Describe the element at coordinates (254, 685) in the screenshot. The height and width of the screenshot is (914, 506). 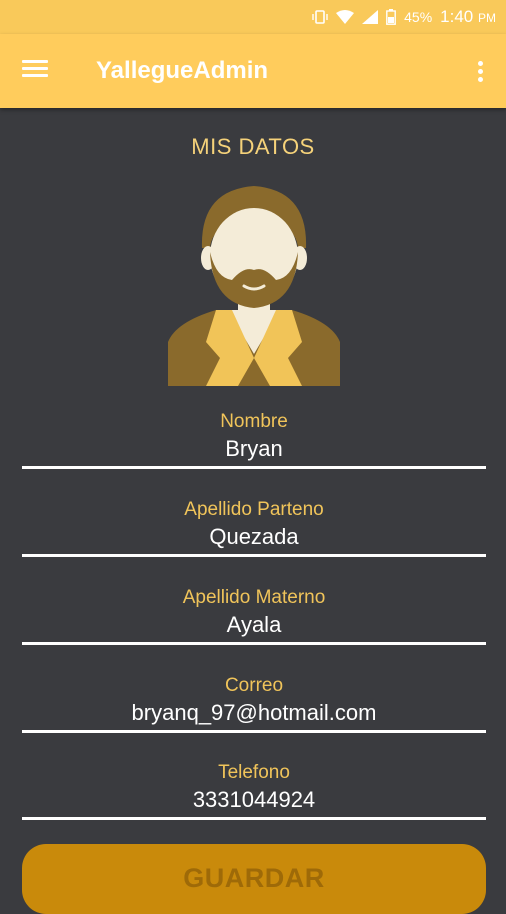
I see `correo-label: Correo` at that location.